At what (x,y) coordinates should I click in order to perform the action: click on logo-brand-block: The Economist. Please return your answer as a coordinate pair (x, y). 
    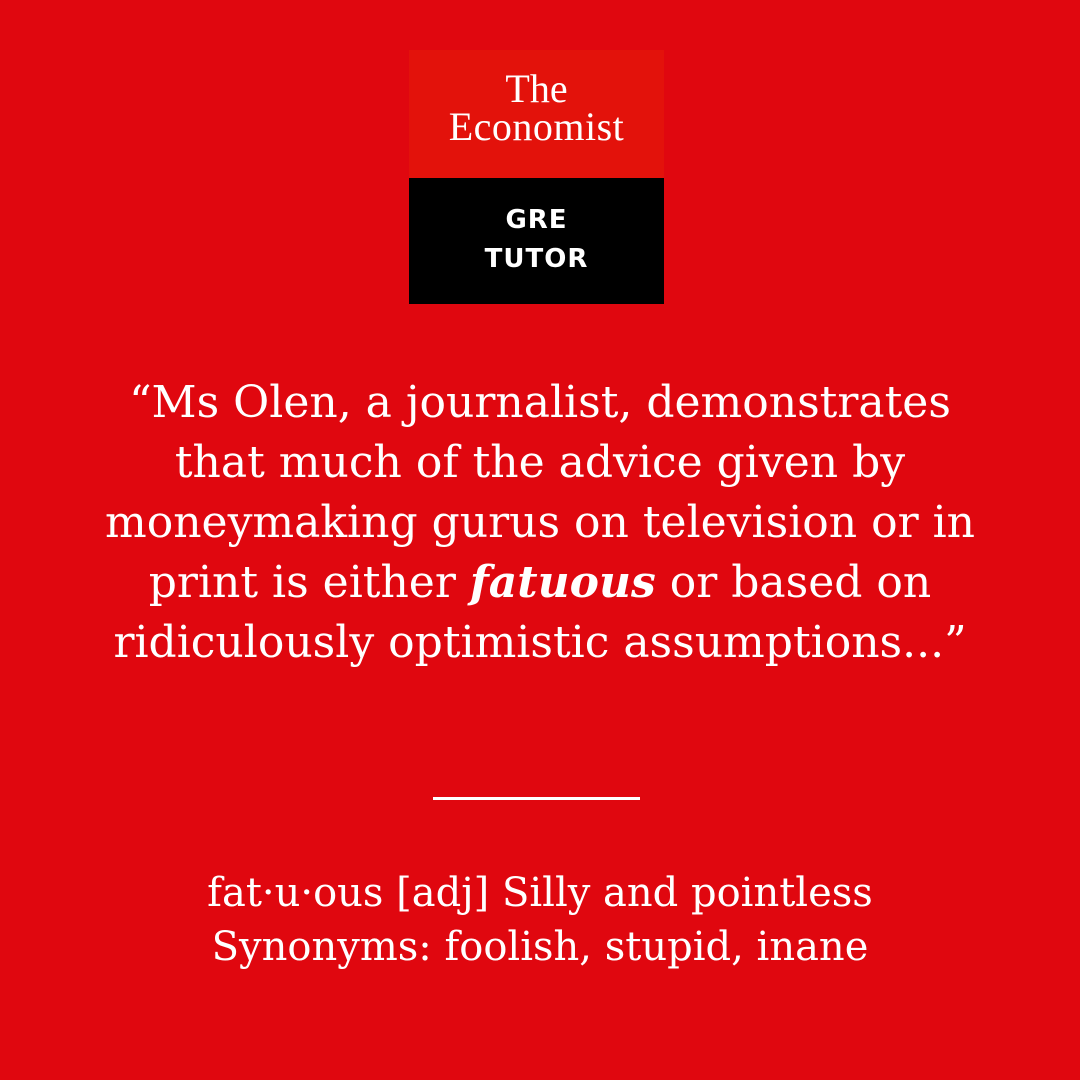
    Looking at the image, I should click on (536, 114).